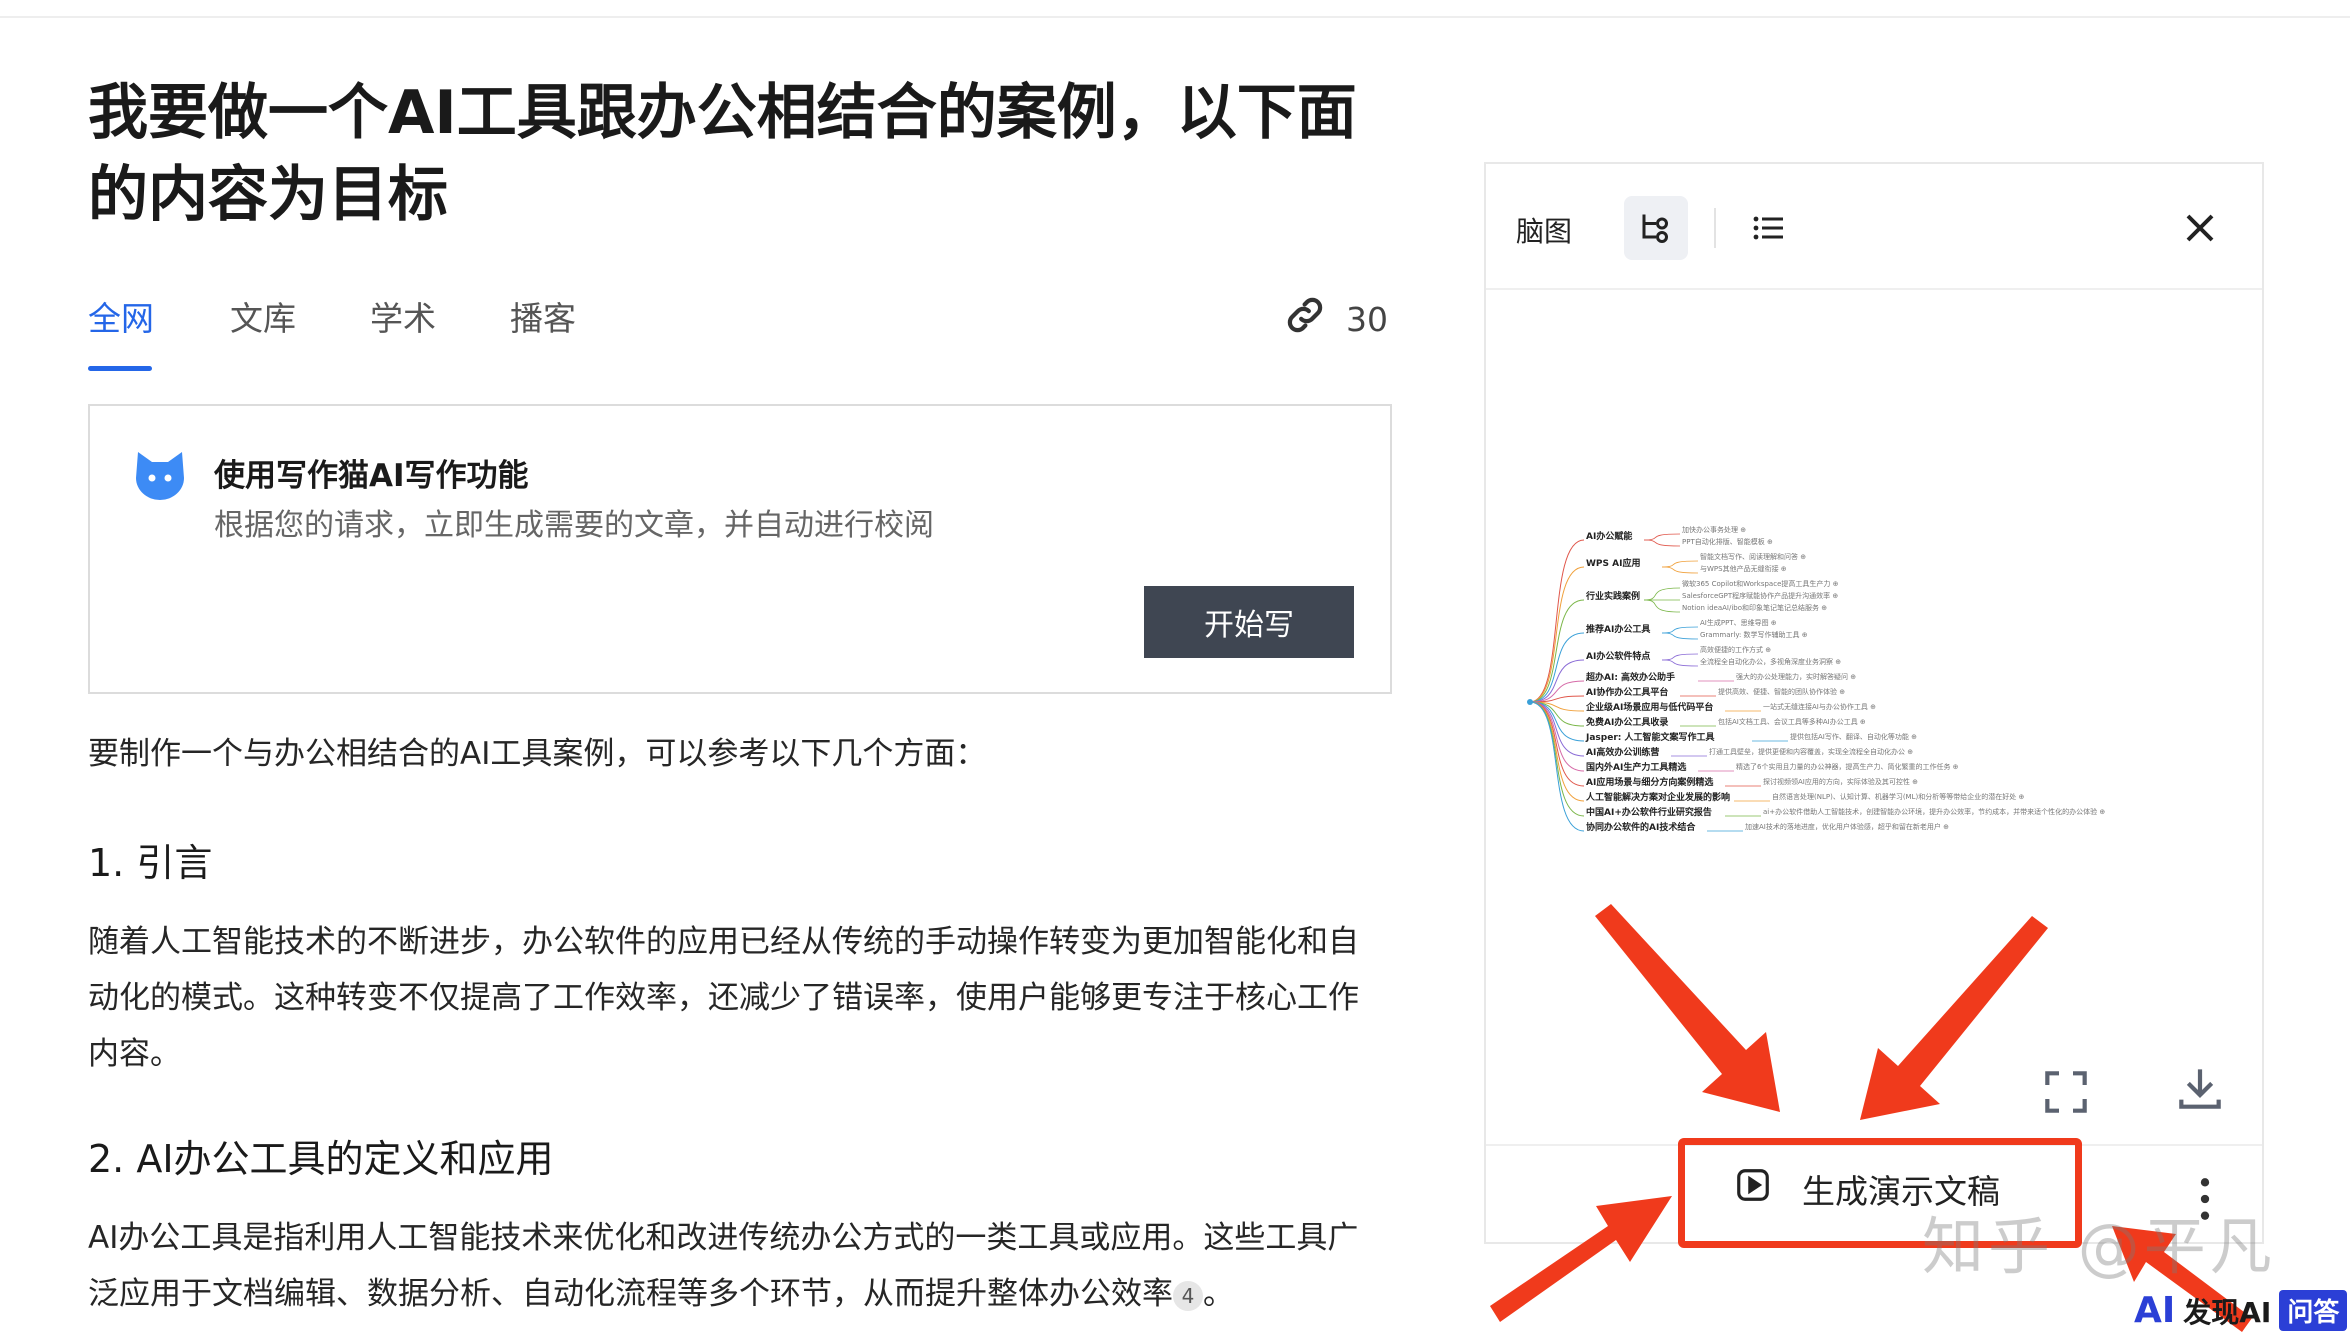 This screenshot has height=1338, width=2350. Describe the element at coordinates (1335, 319) in the screenshot. I see `sources-link: 30` at that location.